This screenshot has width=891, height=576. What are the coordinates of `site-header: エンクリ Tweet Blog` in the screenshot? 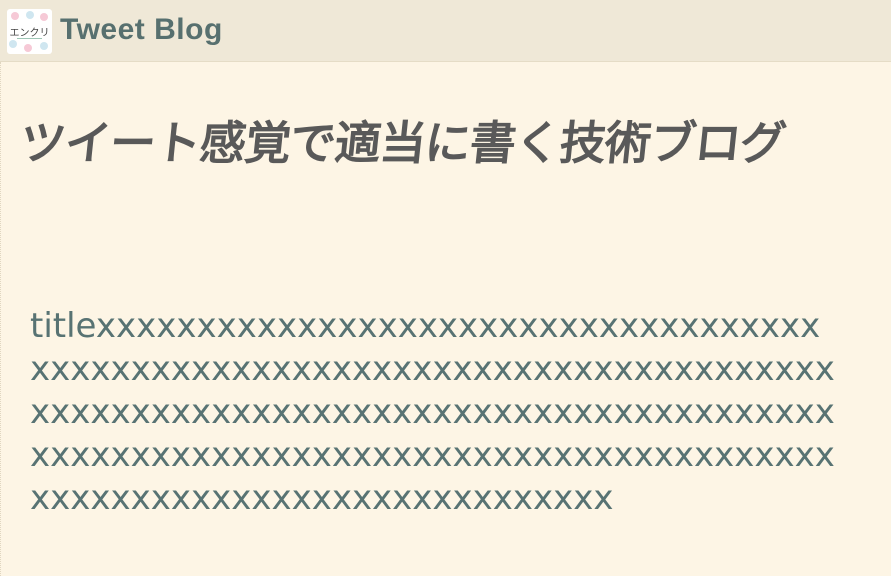 It's located at (445, 31).